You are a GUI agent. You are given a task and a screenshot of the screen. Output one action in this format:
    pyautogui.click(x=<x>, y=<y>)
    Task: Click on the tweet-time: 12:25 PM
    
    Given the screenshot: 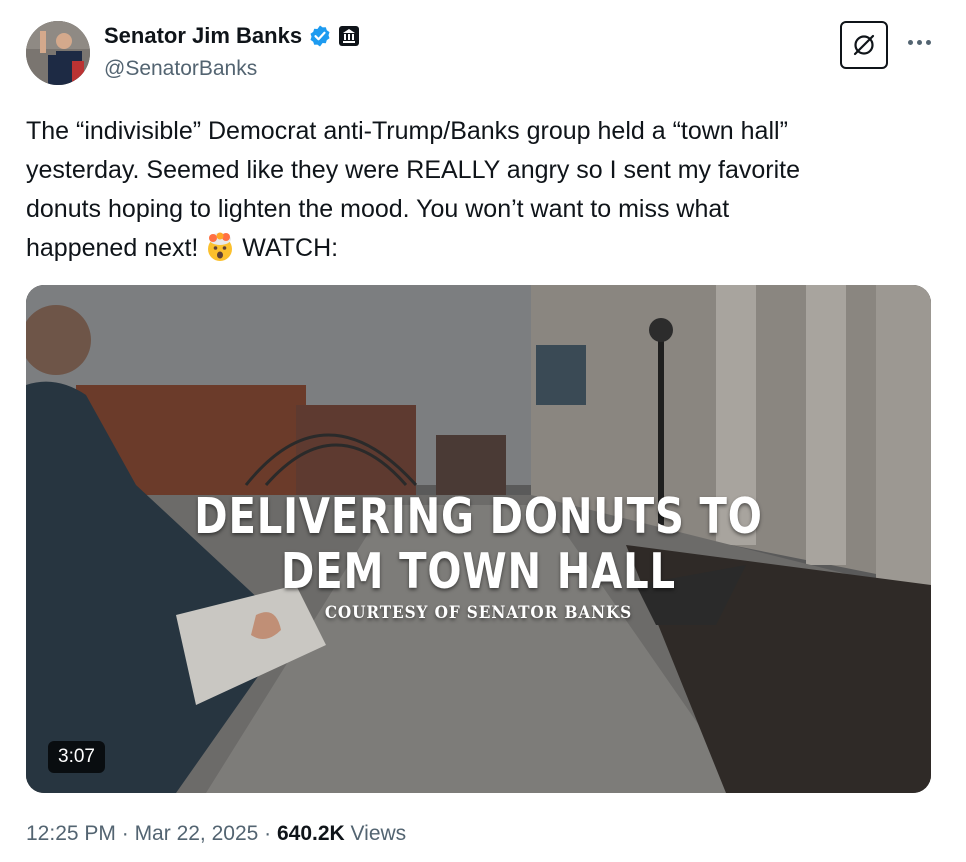 What is the action you would take?
    pyautogui.click(x=71, y=833)
    